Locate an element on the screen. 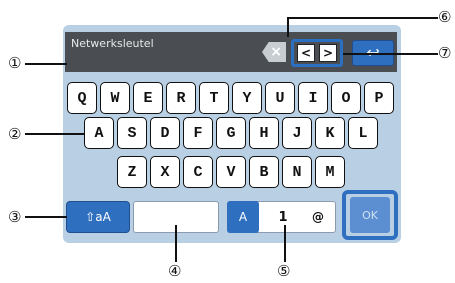 The height and width of the screenshot is (283, 455). leader-line-6-drop is located at coordinates (288, 27).